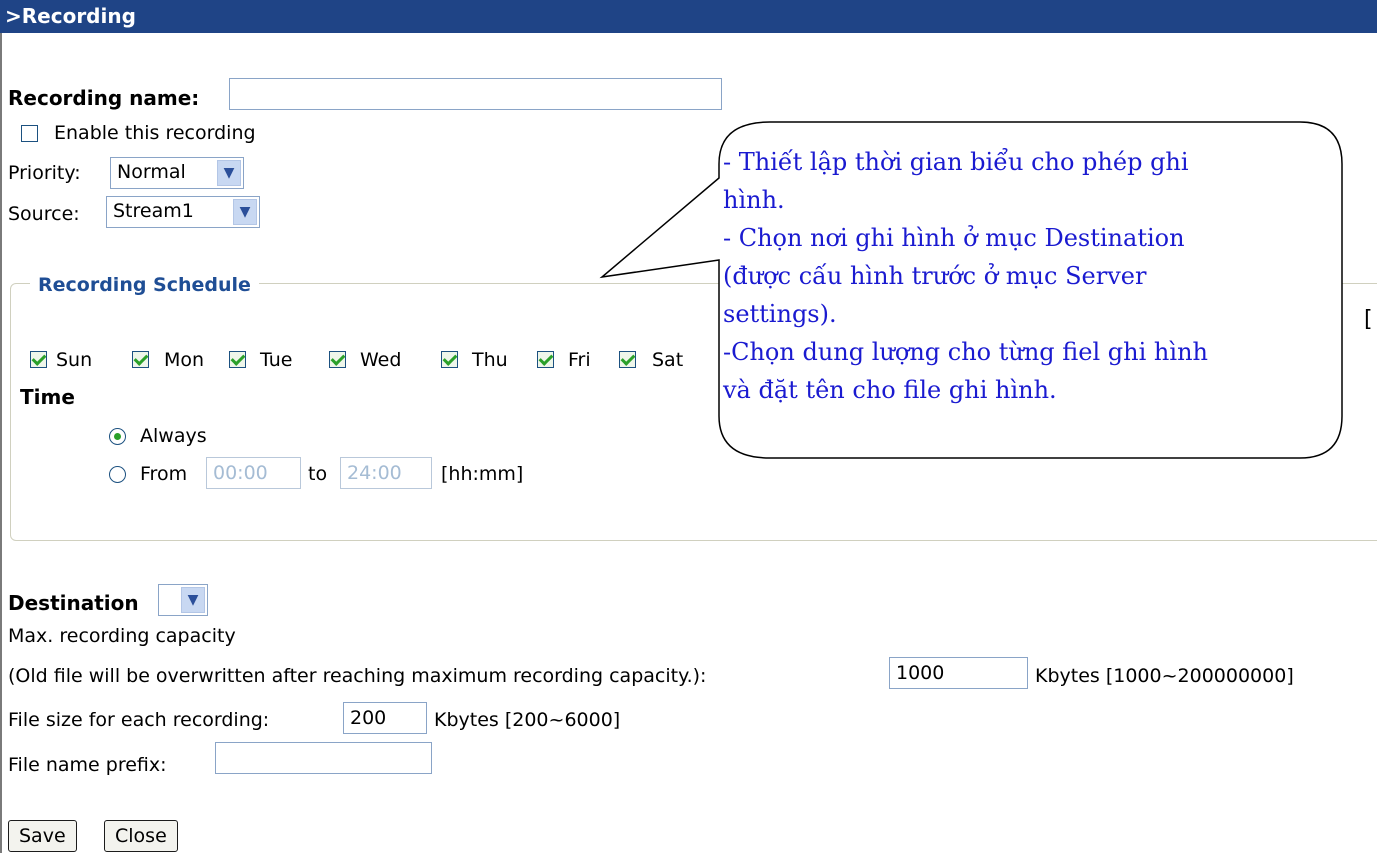 The image size is (1377, 853). Describe the element at coordinates (890, 390) in the screenshot. I see `callout-line: và đặt tên cho file ghi hình.` at that location.